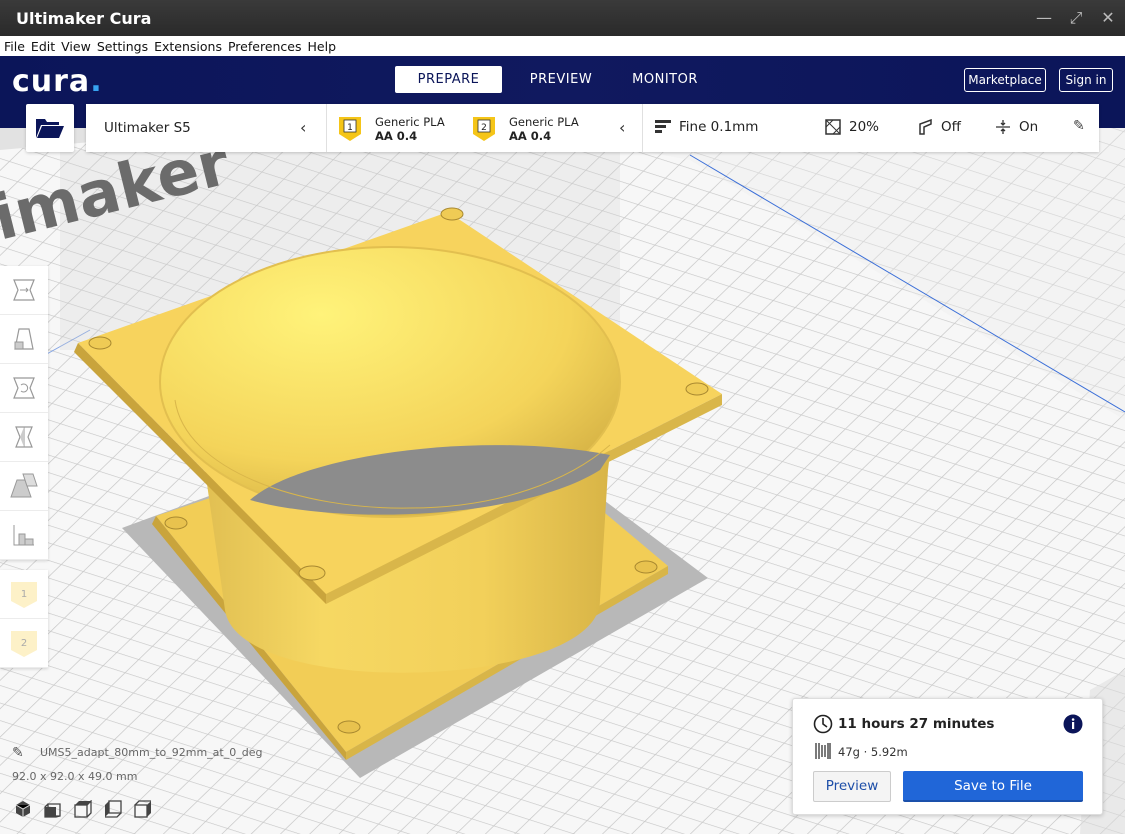 The width and height of the screenshot is (1125, 834). What do you see at coordinates (939, 127) in the screenshot?
I see `support-setting: Off` at bounding box center [939, 127].